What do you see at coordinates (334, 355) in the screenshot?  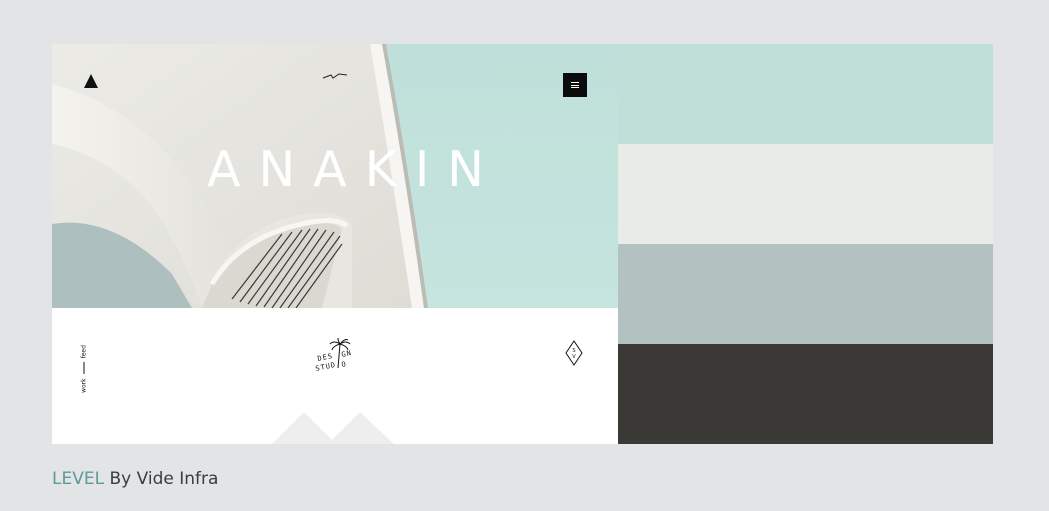 I see `palm-tree-icon: DES GN STUD O` at bounding box center [334, 355].